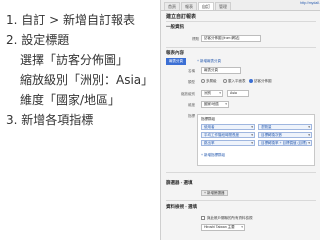  What do you see at coordinates (179, 182) in the screenshot?
I see `filter-section-title: 篩選器 - 選填` at bounding box center [179, 182].